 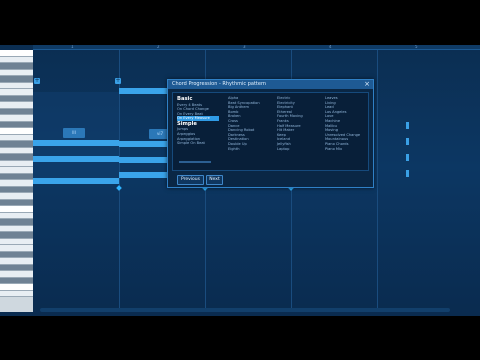 I want to click on ruler-mark-5: 5, so click(x=416, y=47).